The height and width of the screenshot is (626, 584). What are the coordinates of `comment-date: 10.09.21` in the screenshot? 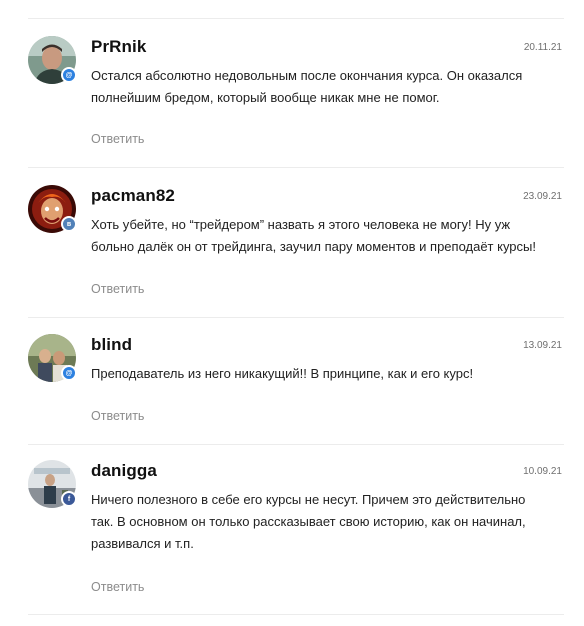 It's located at (542, 471).